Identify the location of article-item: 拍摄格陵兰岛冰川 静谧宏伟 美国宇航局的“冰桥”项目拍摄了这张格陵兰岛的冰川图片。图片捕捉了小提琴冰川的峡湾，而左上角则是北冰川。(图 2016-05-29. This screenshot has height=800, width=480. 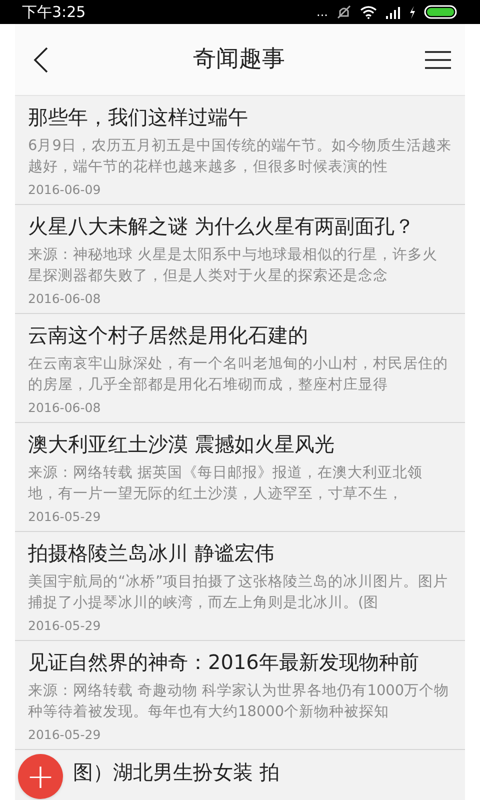
(240, 585).